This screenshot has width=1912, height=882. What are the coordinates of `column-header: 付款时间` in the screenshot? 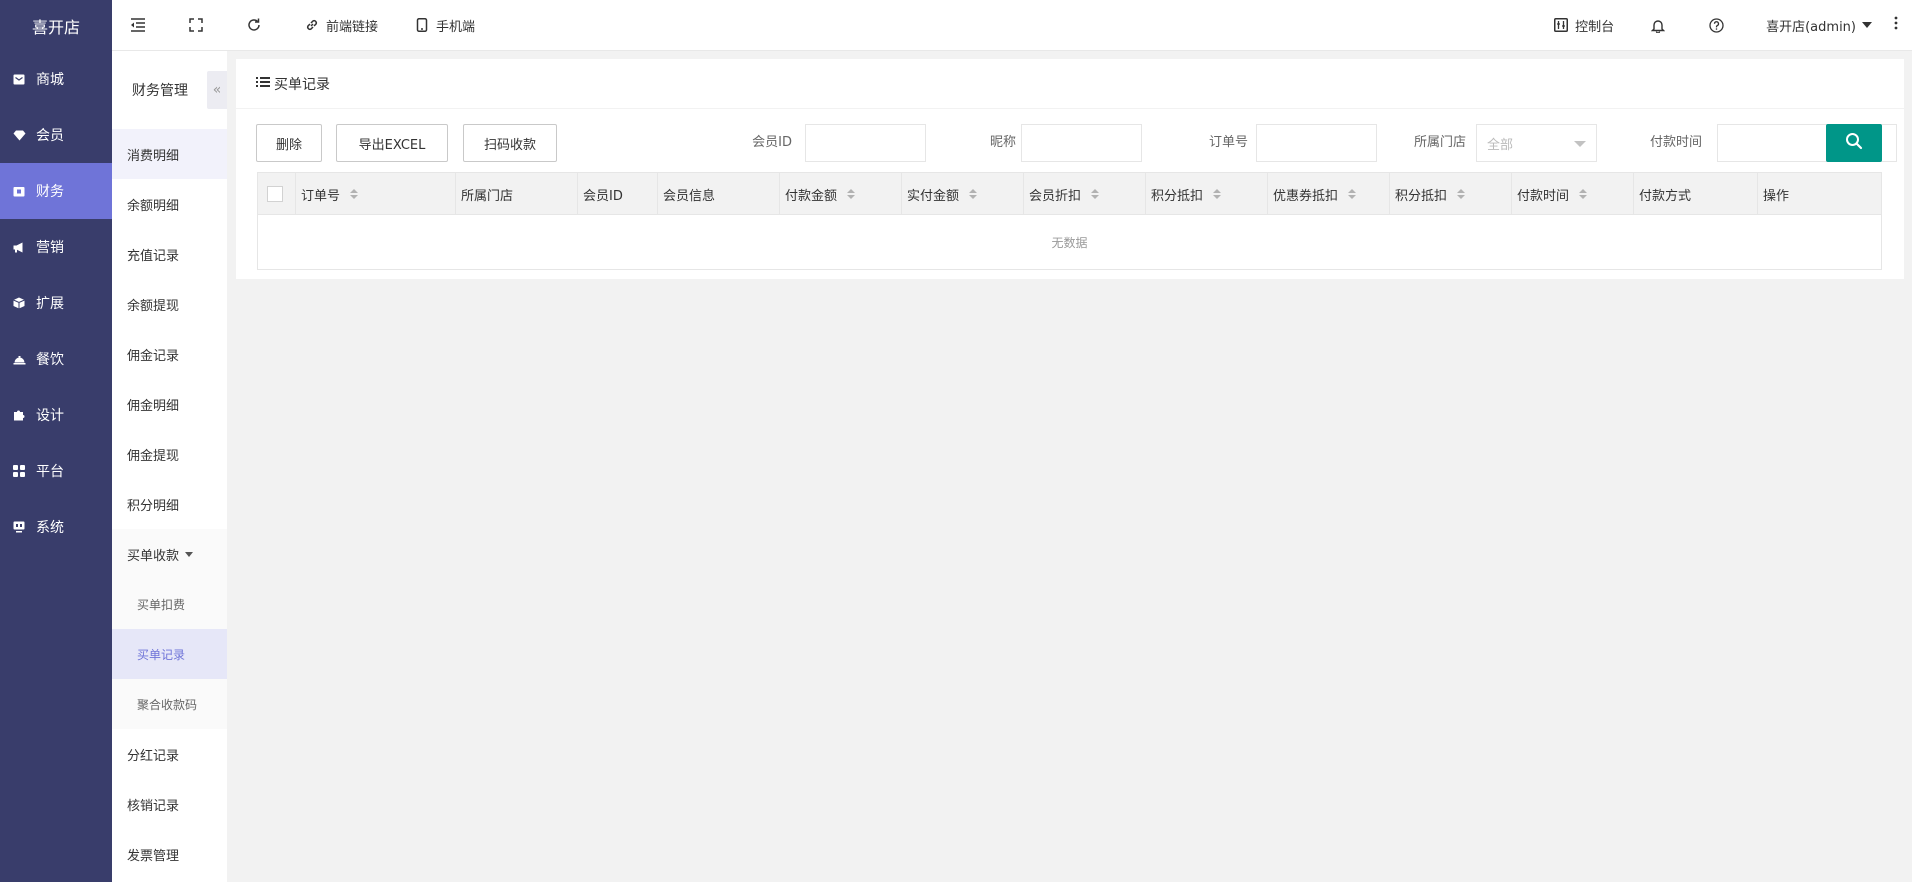 It's located at (1573, 194).